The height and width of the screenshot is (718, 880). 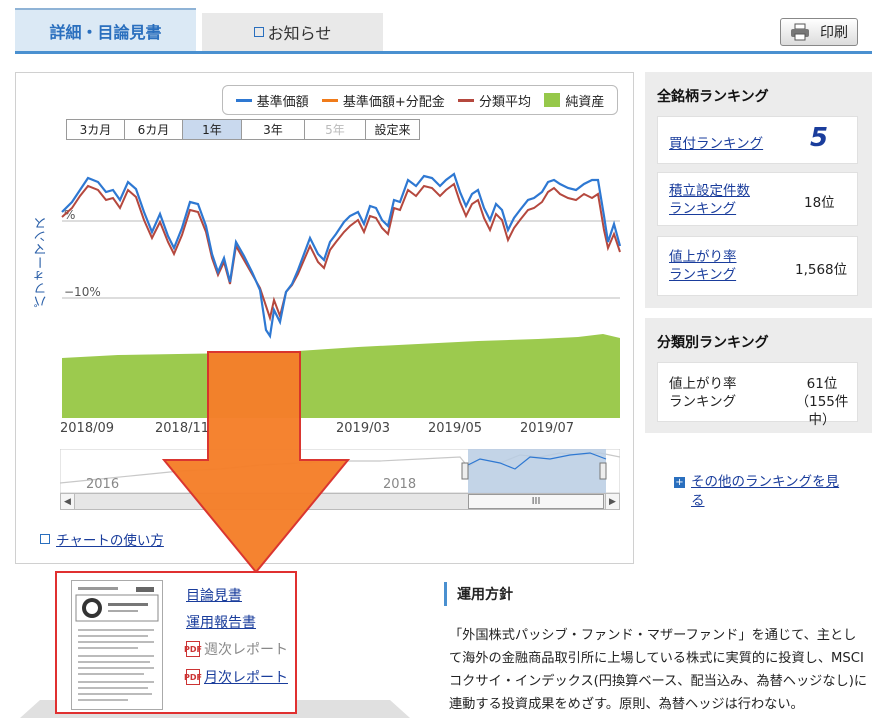 I want to click on weekly-report-label: 週次レポート, so click(x=246, y=650).